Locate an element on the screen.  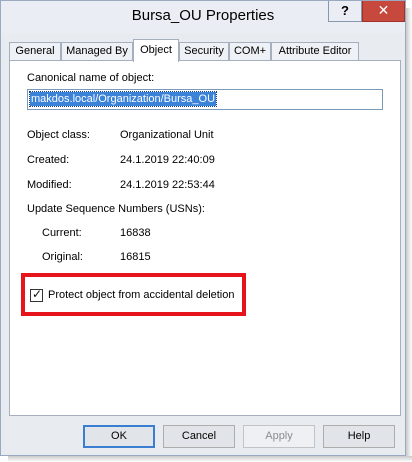
usn-original-value: 16815 is located at coordinates (135, 257).